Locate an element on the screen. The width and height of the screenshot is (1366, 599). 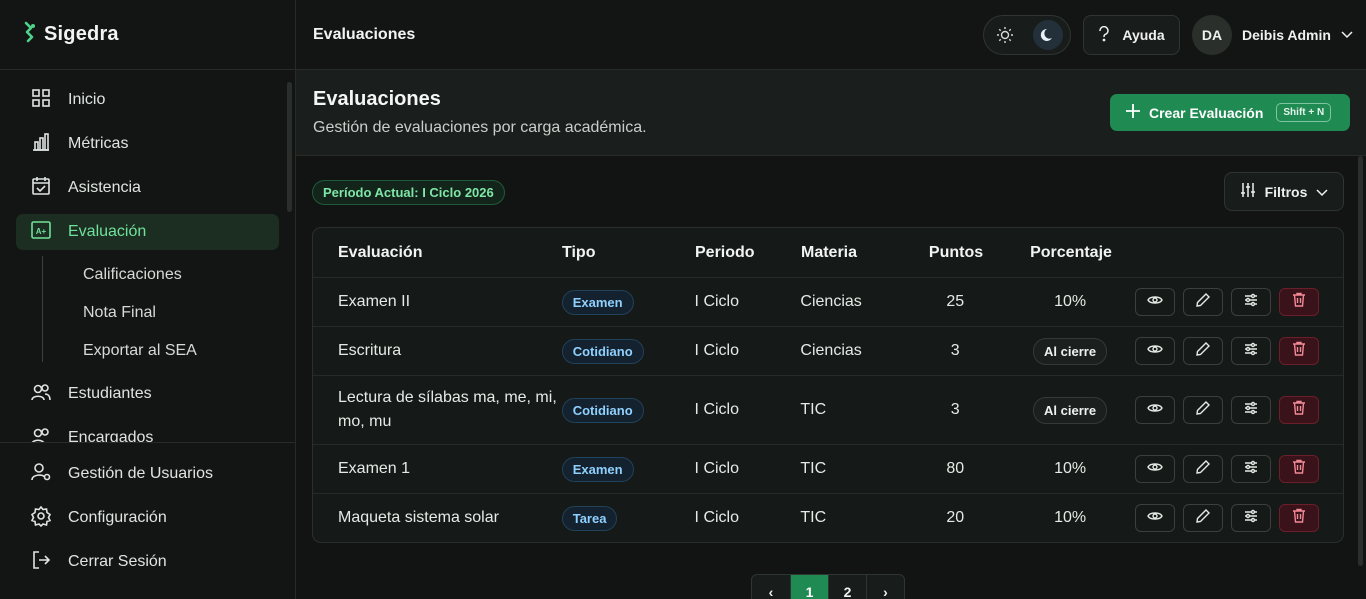
main-scrollbar is located at coordinates (1360, 361).